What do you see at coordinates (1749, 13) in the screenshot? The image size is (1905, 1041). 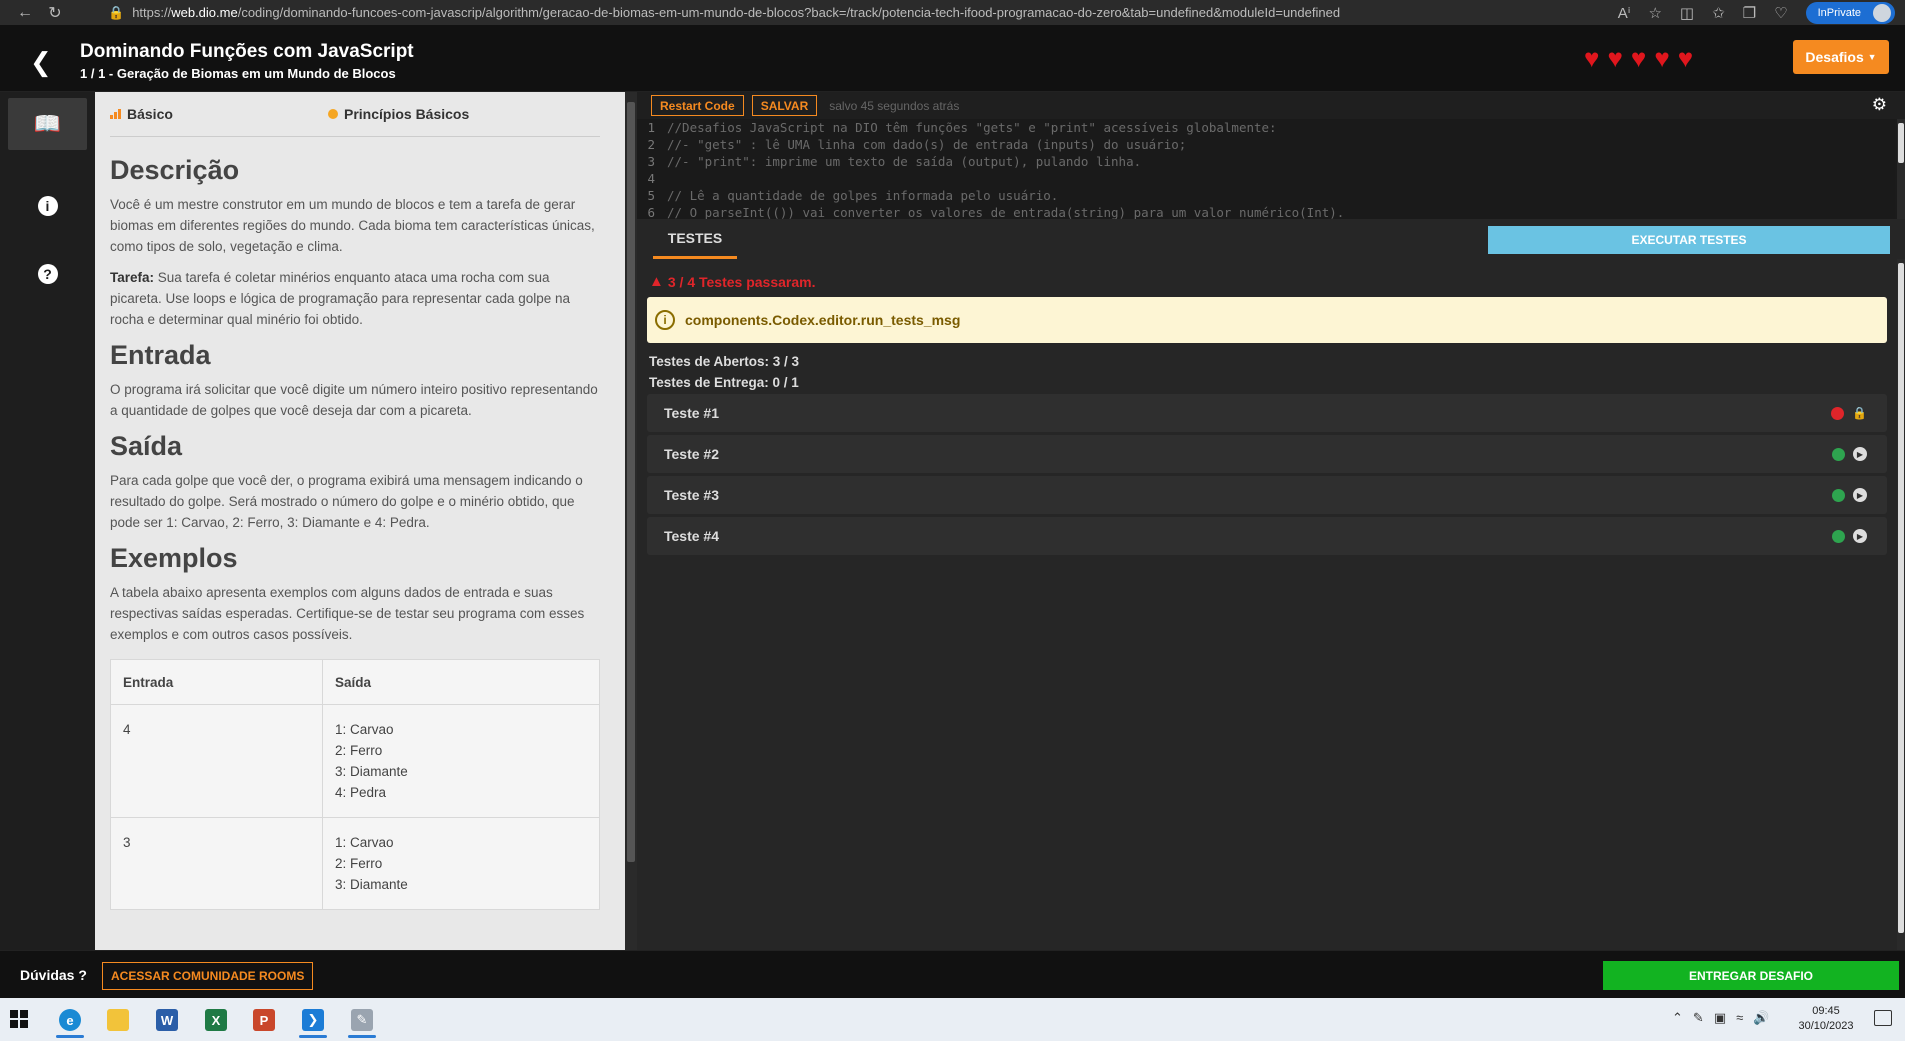 I see `collections-icon: ❐` at bounding box center [1749, 13].